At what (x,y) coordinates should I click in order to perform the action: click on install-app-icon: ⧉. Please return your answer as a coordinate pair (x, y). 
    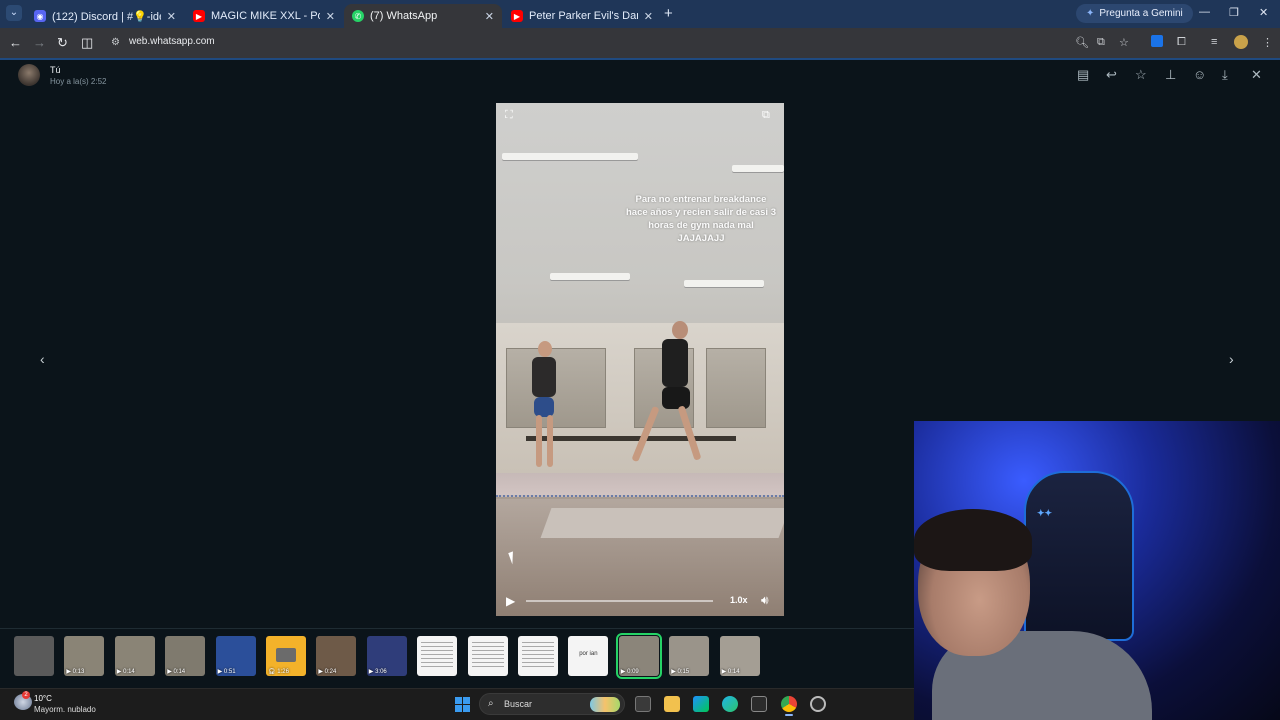
    Looking at the image, I should click on (1101, 42).